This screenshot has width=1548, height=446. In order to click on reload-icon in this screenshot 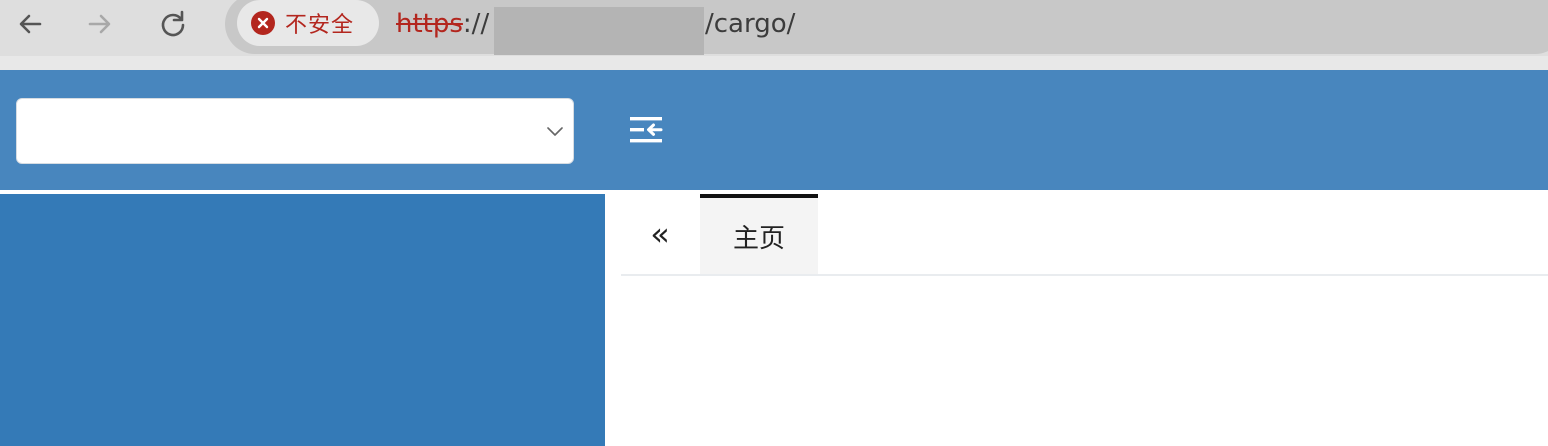, I will do `click(173, 23)`.